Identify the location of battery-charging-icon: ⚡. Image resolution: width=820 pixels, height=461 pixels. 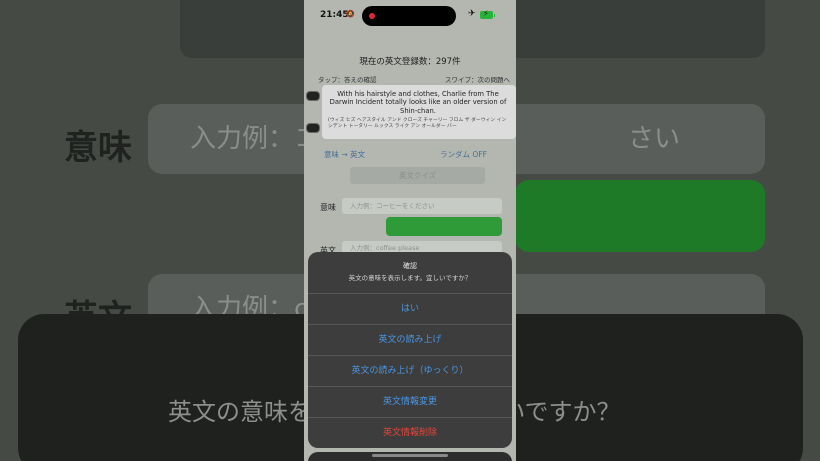
(487, 14).